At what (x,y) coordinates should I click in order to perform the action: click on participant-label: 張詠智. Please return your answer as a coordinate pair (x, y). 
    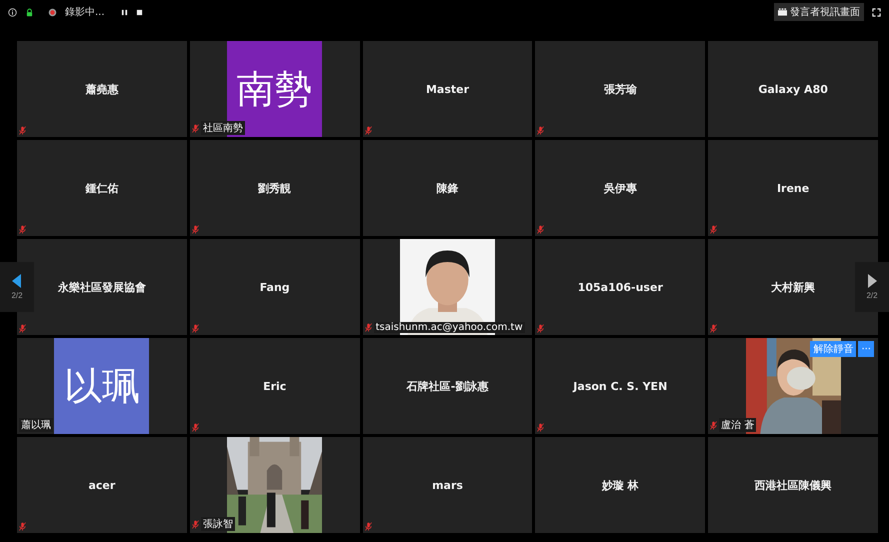
    Looking at the image, I should click on (217, 524).